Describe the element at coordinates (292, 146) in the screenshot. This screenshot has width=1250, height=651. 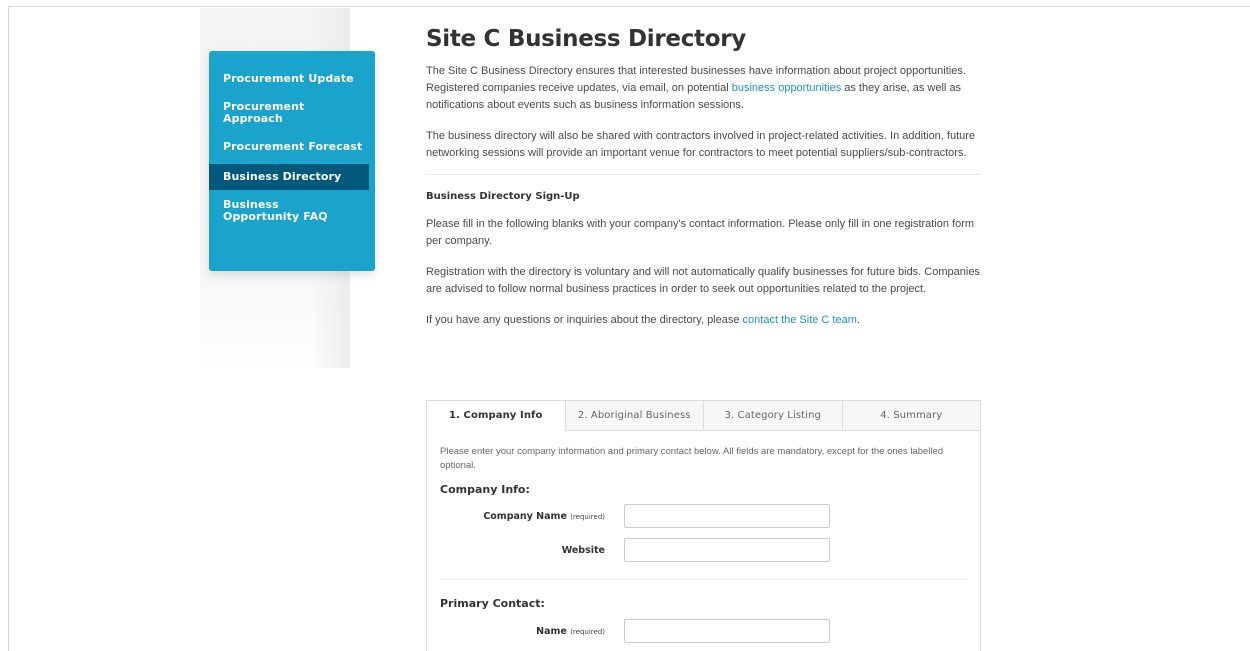
I see `sidebar-item-procurement-forecast: Procurement Forecast` at that location.